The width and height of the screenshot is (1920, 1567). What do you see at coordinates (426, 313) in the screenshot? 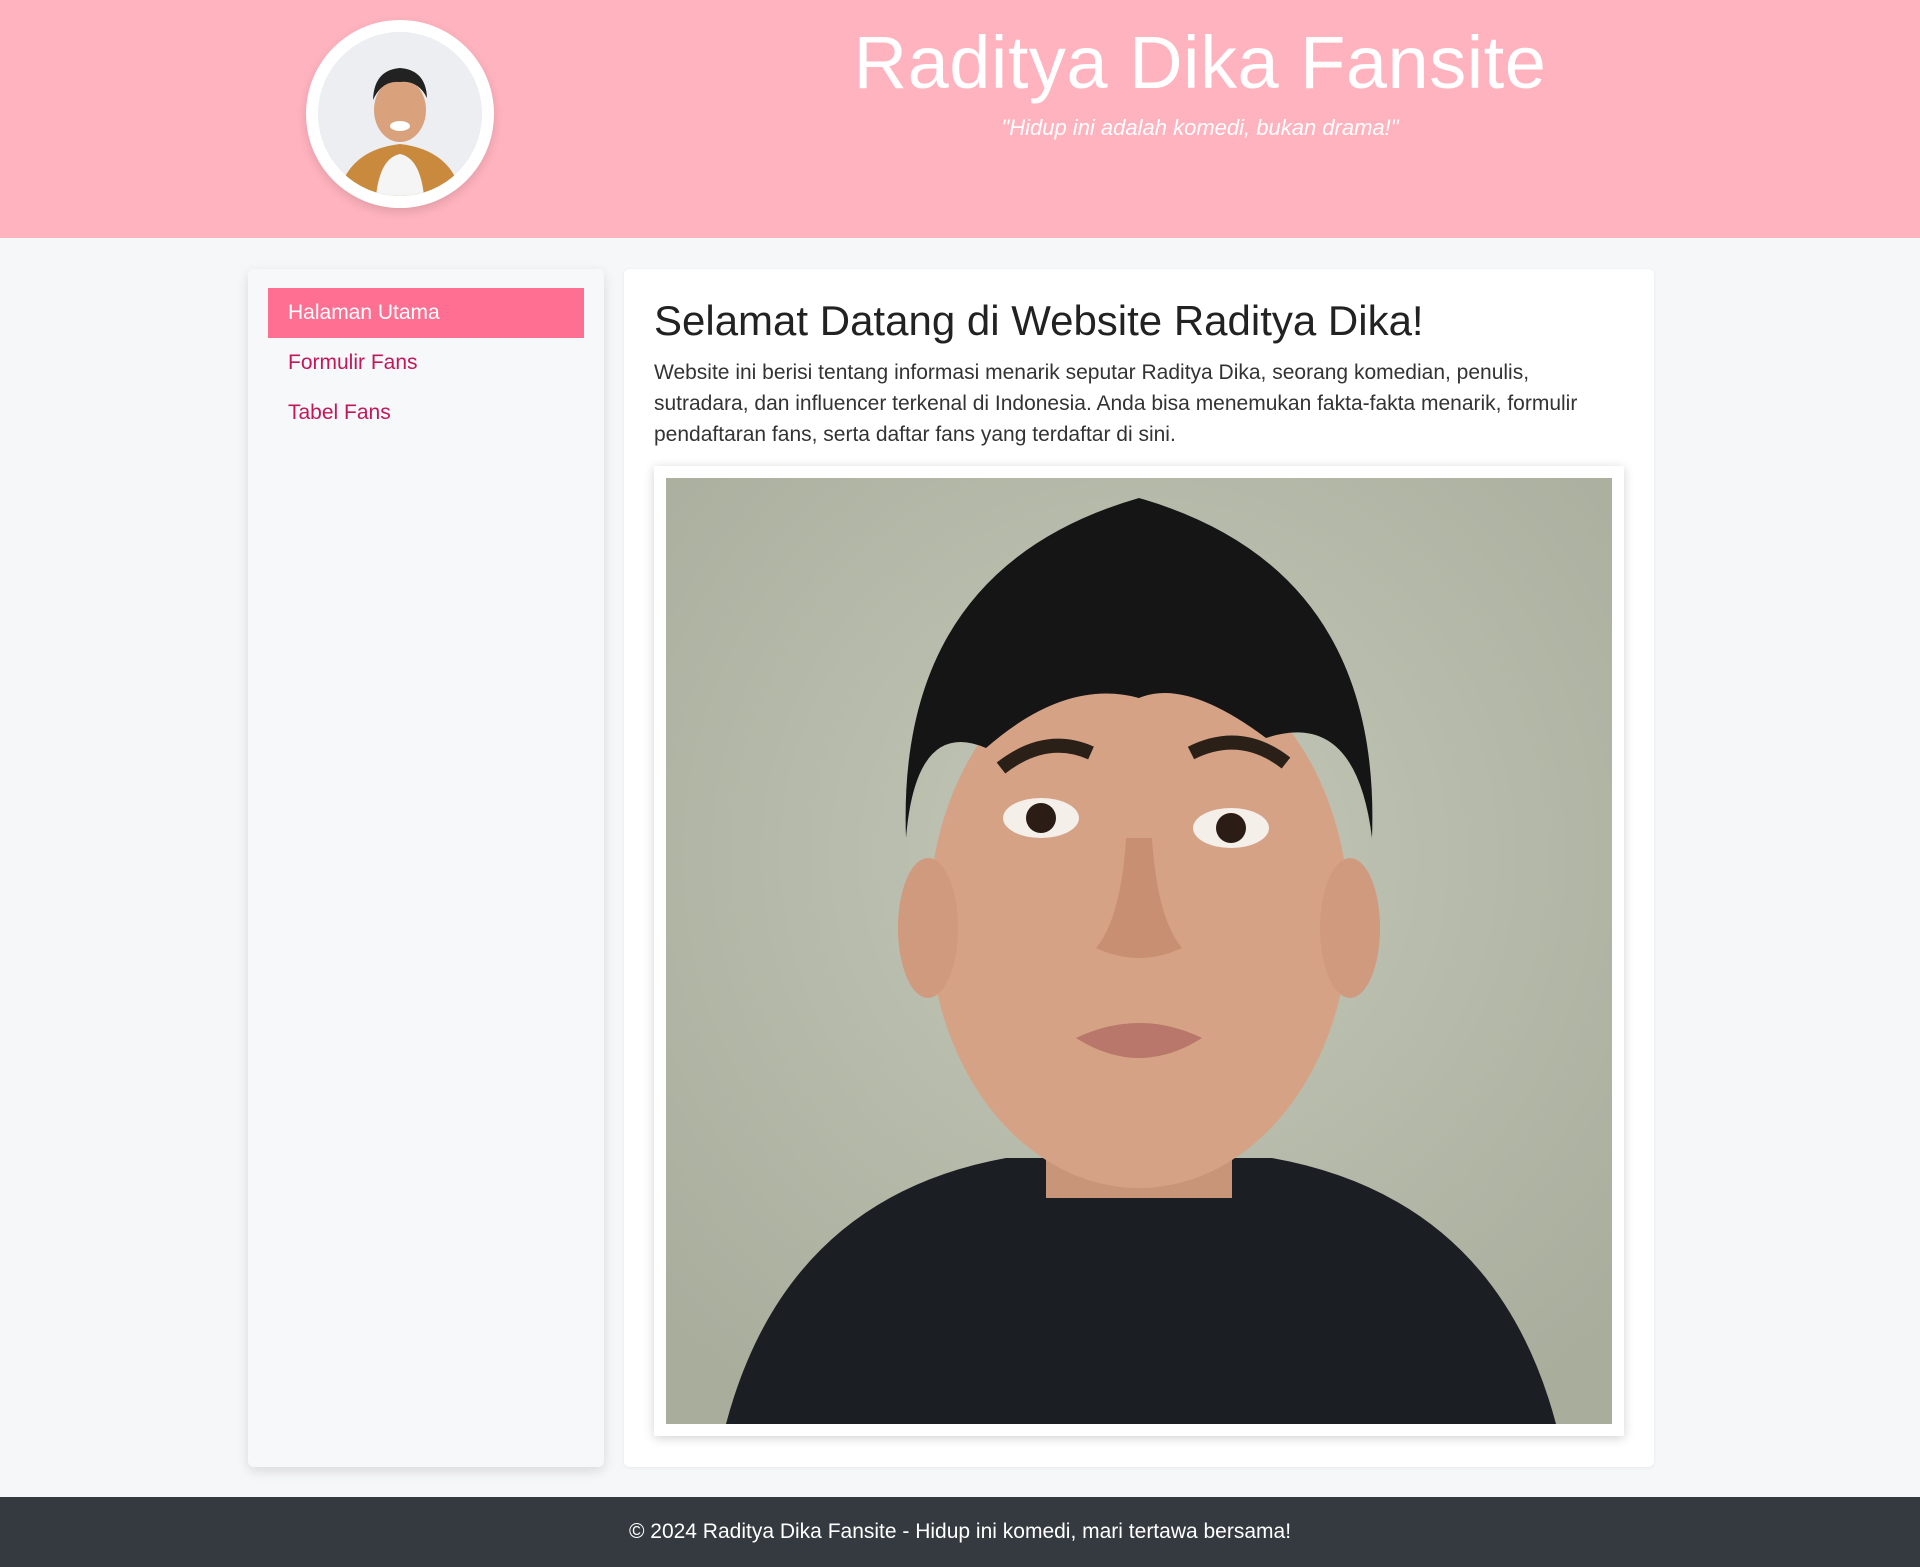
I see `sidebar-item-halaman-utama: Halaman Utama` at bounding box center [426, 313].